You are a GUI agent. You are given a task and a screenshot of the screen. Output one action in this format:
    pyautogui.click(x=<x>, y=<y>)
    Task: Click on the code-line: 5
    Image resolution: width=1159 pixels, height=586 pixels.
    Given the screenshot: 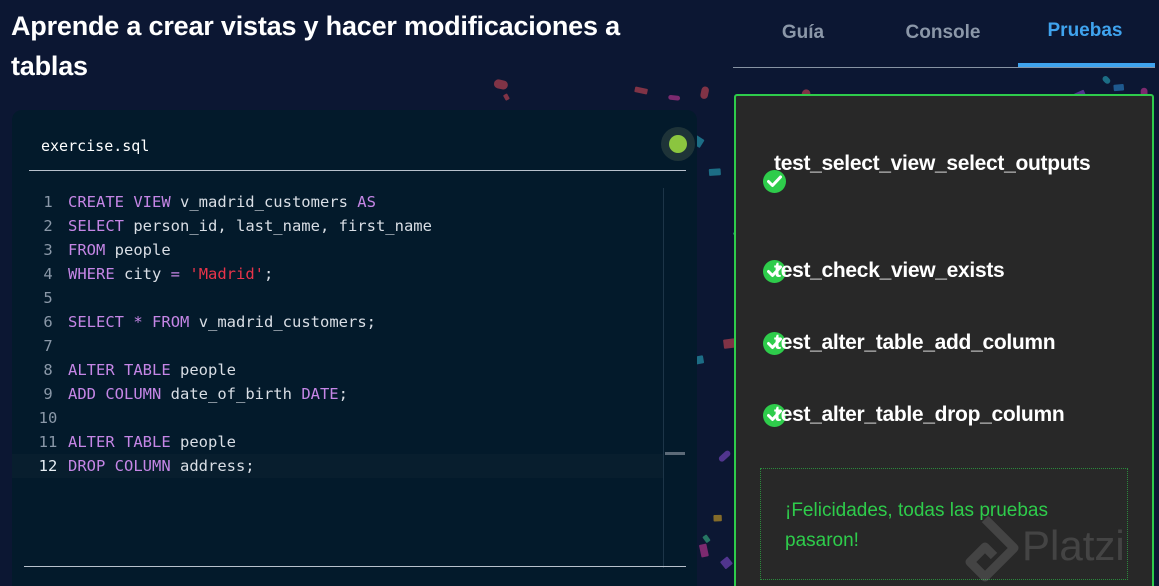 What is the action you would take?
    pyautogui.click(x=338, y=298)
    